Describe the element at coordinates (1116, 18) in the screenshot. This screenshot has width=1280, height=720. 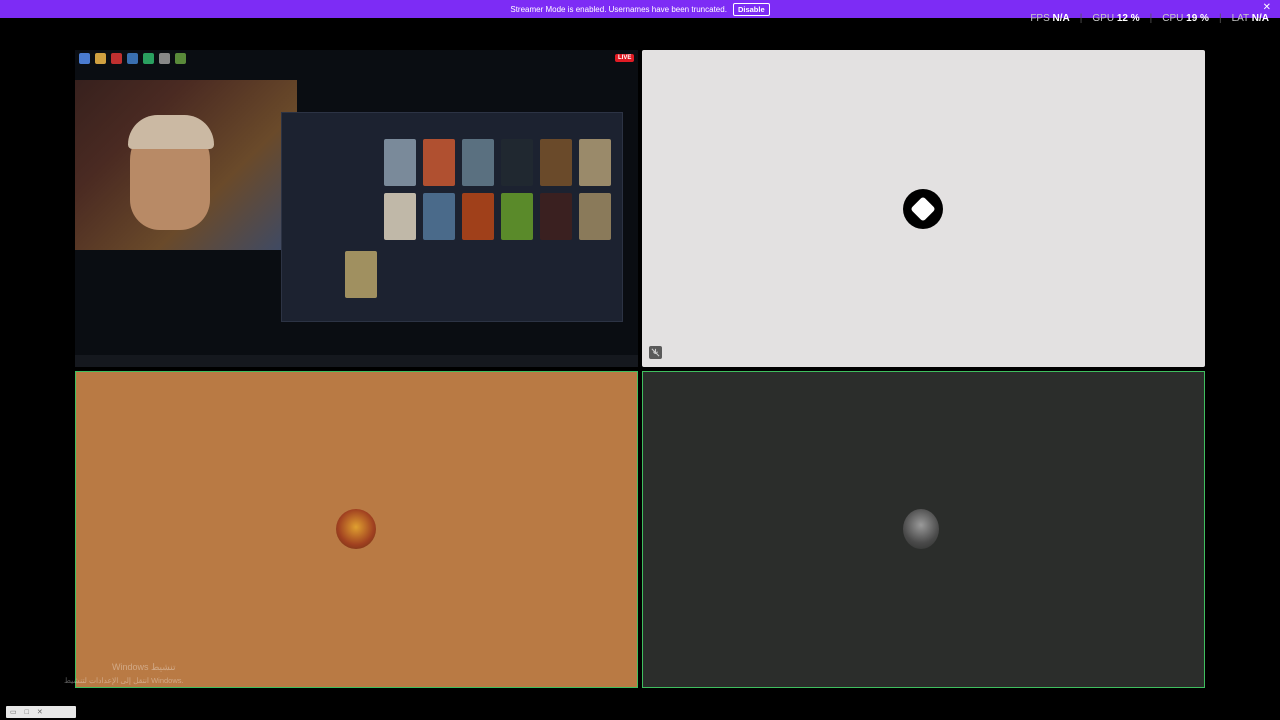
I see `gpu-stat: GPU 12 %` at that location.